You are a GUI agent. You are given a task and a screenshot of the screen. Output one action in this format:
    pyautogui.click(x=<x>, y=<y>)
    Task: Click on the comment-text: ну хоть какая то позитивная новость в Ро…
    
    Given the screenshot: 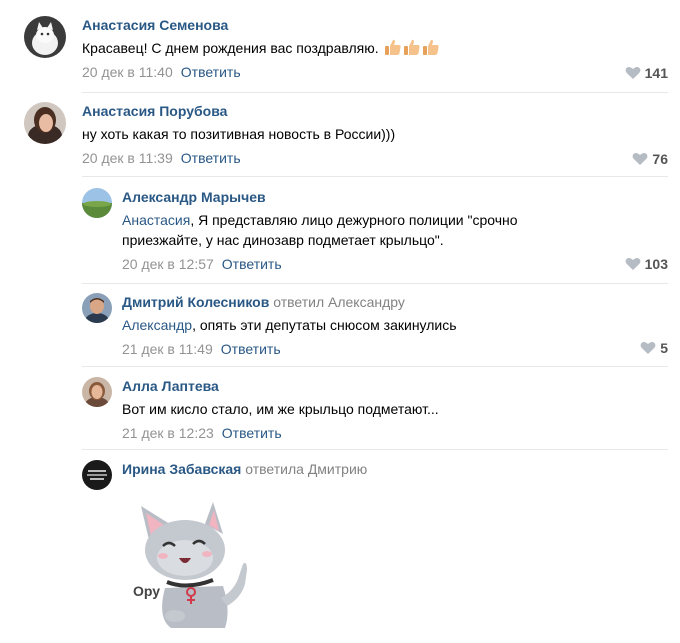 What is the action you would take?
    pyautogui.click(x=239, y=134)
    